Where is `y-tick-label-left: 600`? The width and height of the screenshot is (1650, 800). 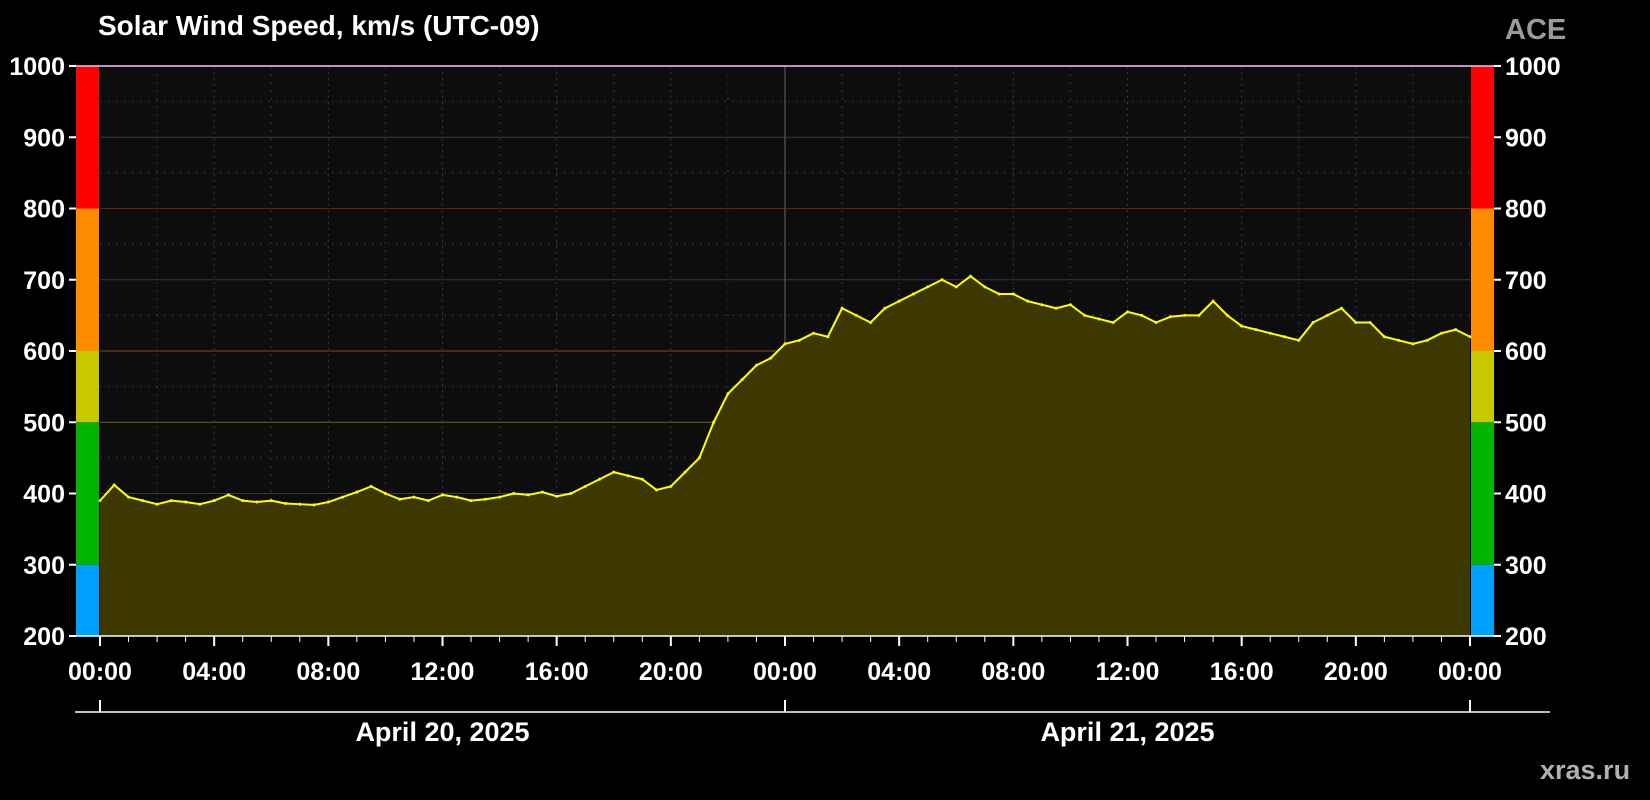
y-tick-label-left: 600 is located at coordinates (44, 352).